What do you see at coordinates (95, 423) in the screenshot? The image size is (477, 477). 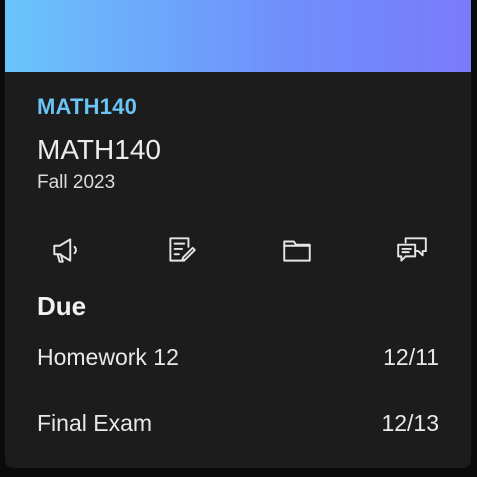 I see `due-item-title: Final Exam` at bounding box center [95, 423].